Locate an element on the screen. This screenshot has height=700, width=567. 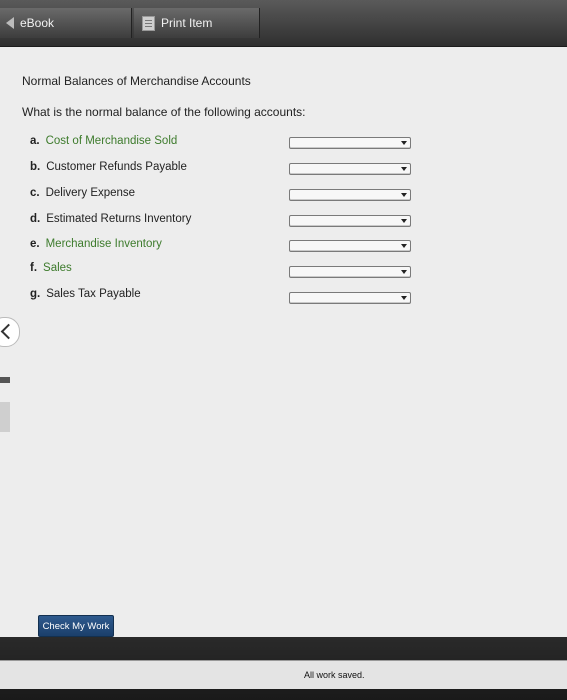
chevron-left-icon is located at coordinates (10, 332).